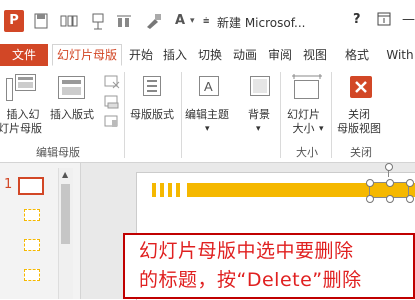 This screenshot has height=300, width=415. I want to click on edit-theme-icon: A, so click(209, 88).